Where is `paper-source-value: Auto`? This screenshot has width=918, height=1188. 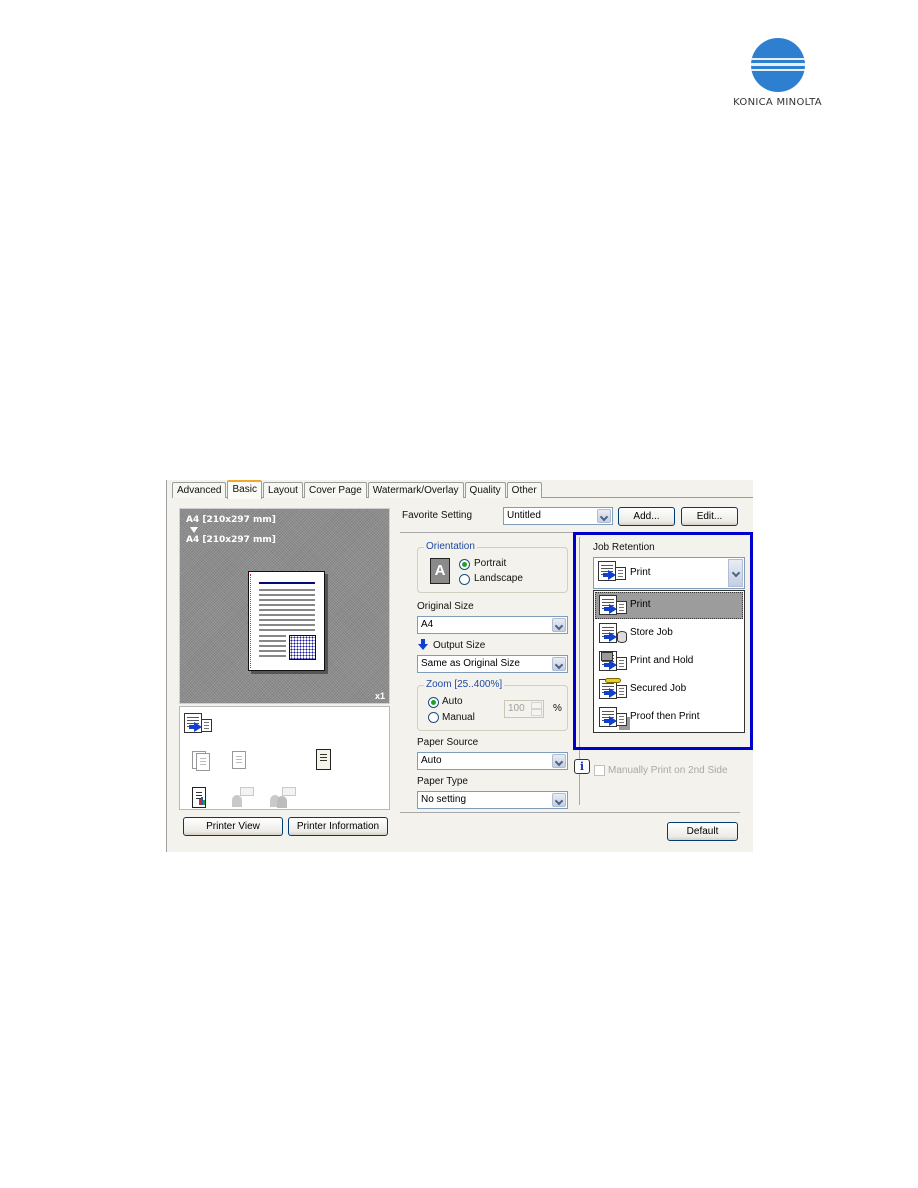
paper-source-value: Auto is located at coordinates (431, 760).